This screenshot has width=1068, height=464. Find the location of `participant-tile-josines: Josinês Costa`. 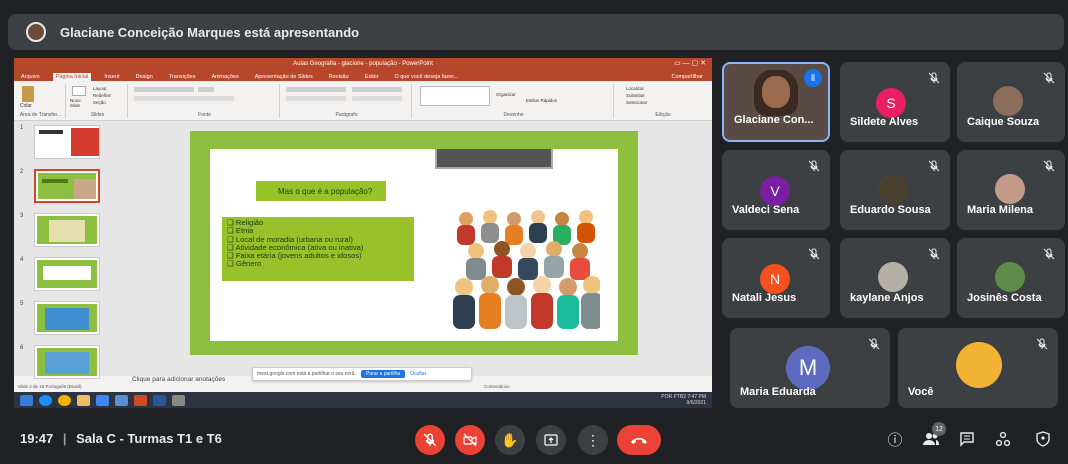

participant-tile-josines: Josinês Costa is located at coordinates (1011, 278).